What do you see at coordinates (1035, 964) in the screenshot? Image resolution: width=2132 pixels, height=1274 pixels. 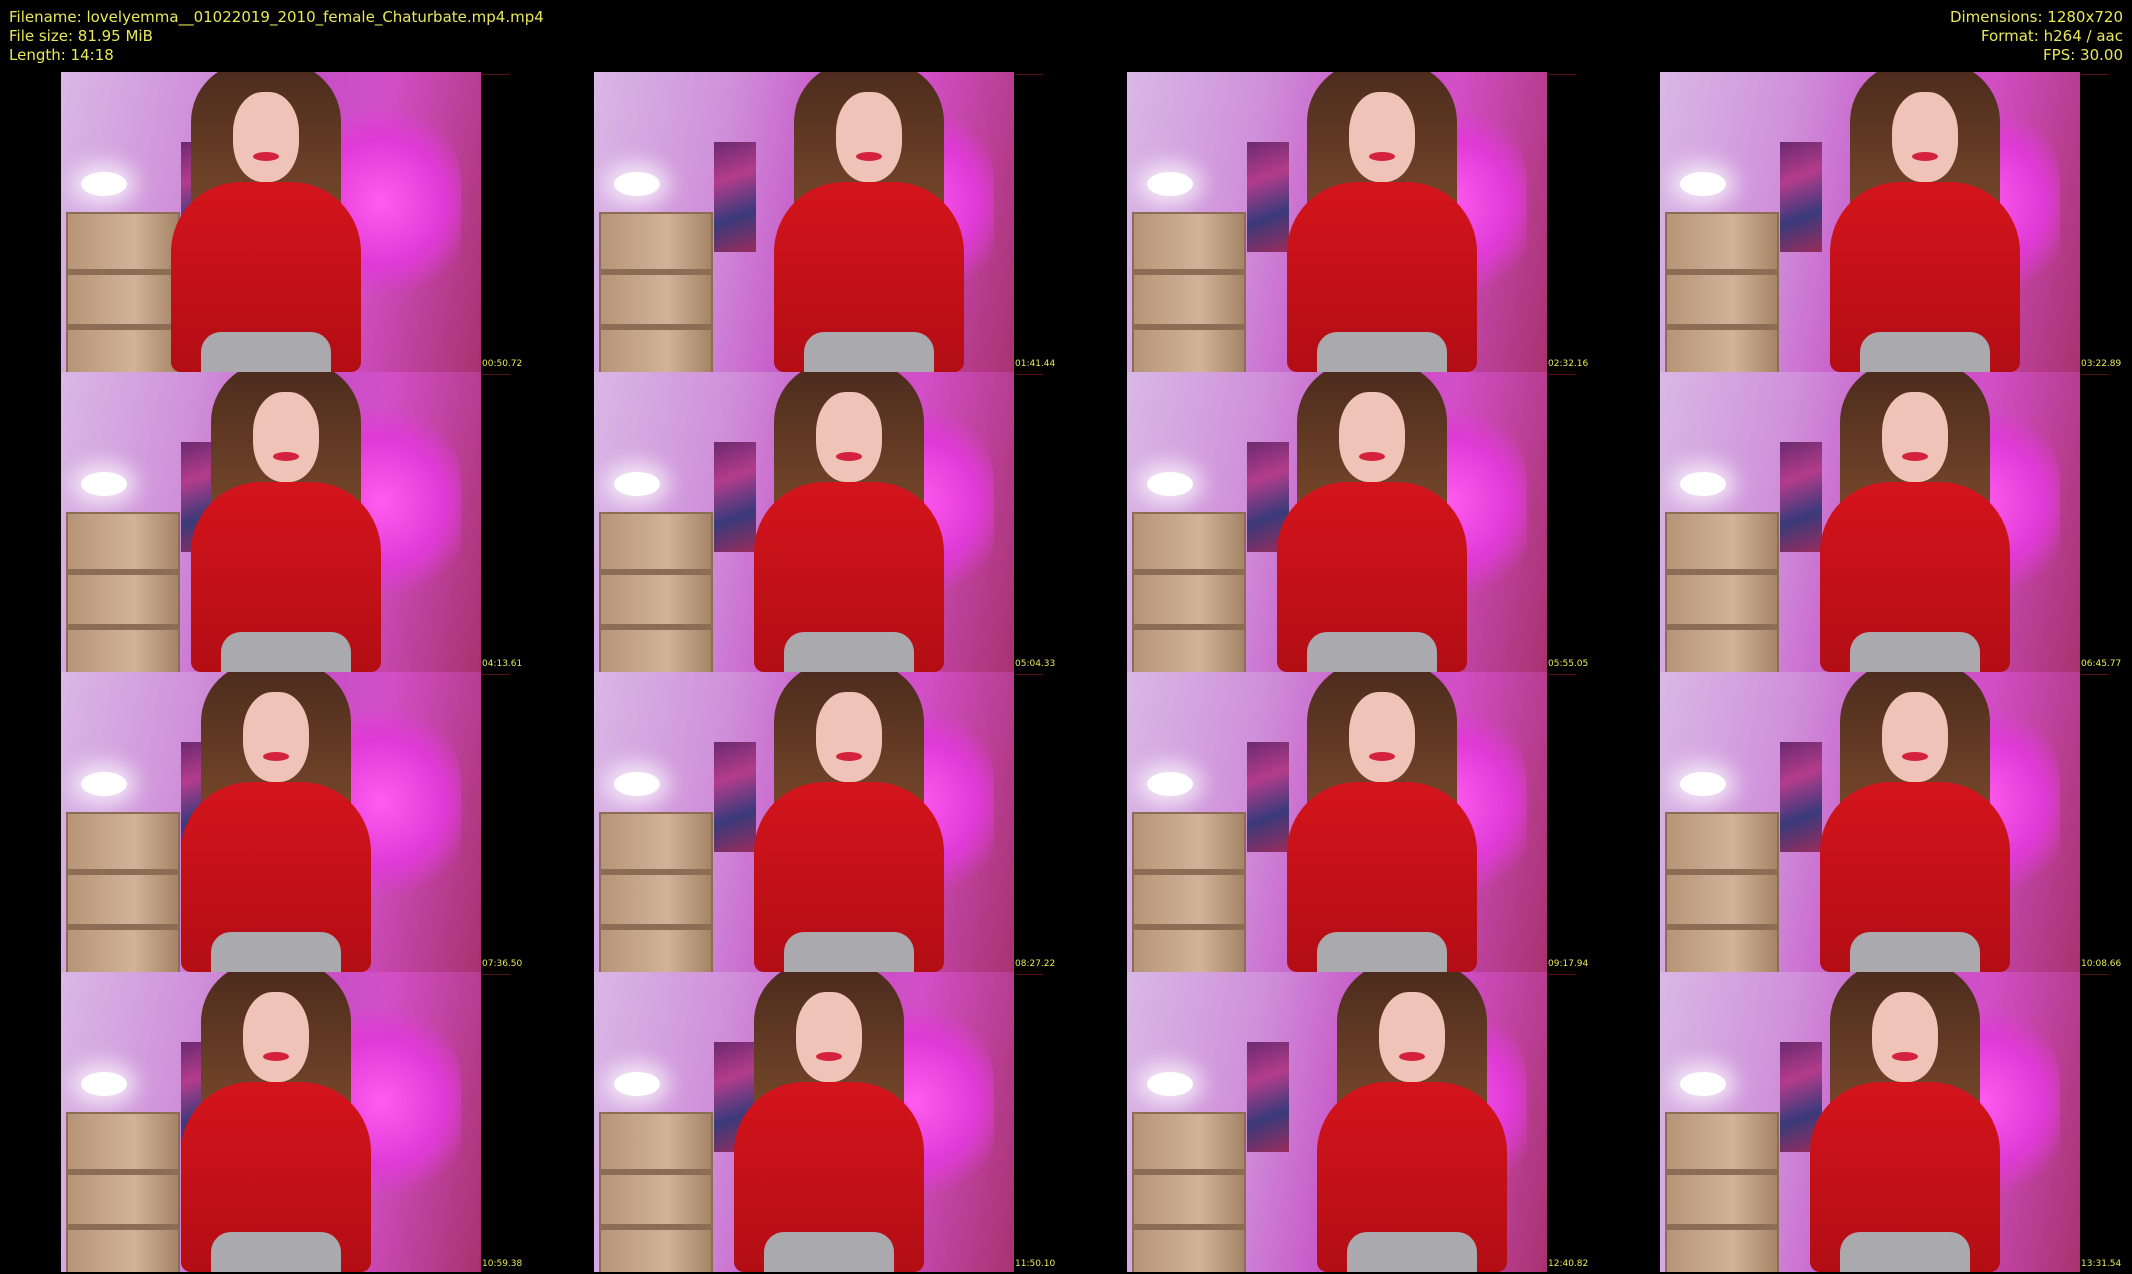 I see `timestamp-label: 08:27.22` at bounding box center [1035, 964].